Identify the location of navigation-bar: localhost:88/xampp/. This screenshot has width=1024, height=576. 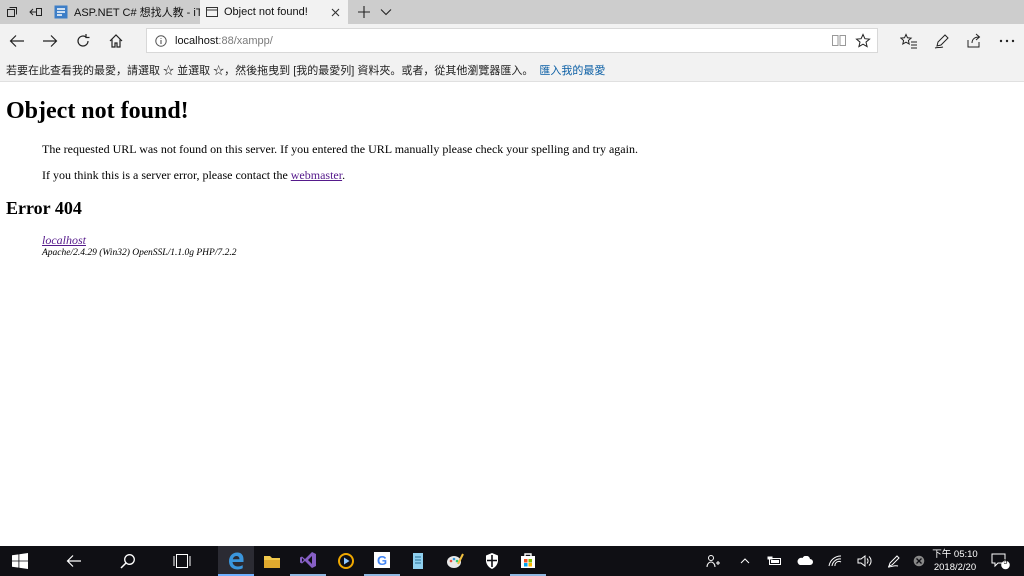
(512, 41).